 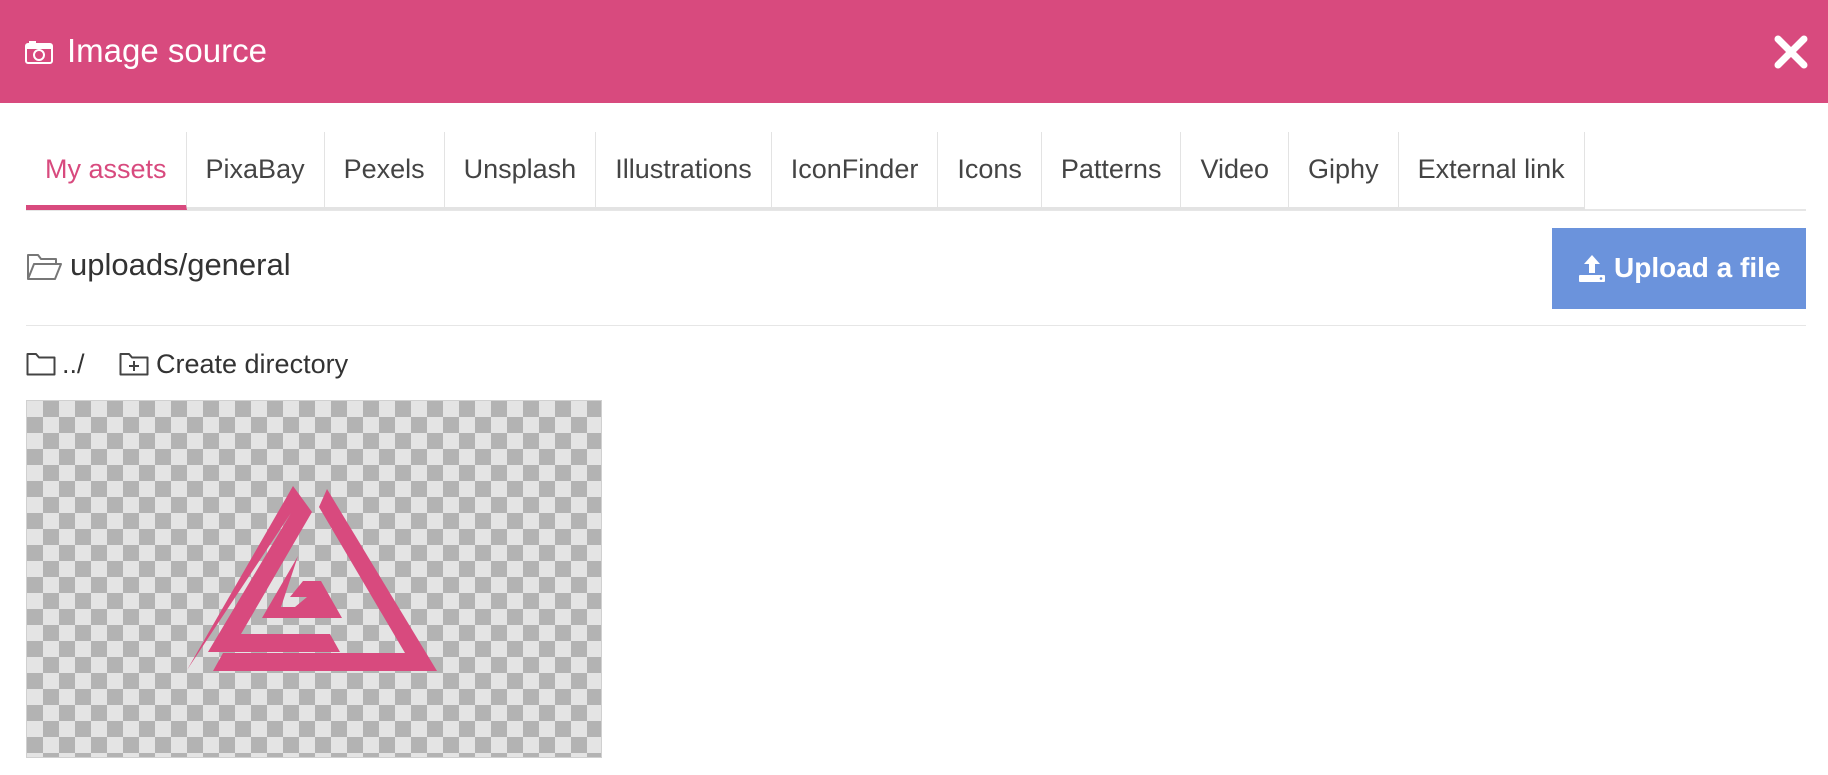 I want to click on upload-file-button: Upload a file, so click(x=1679, y=268).